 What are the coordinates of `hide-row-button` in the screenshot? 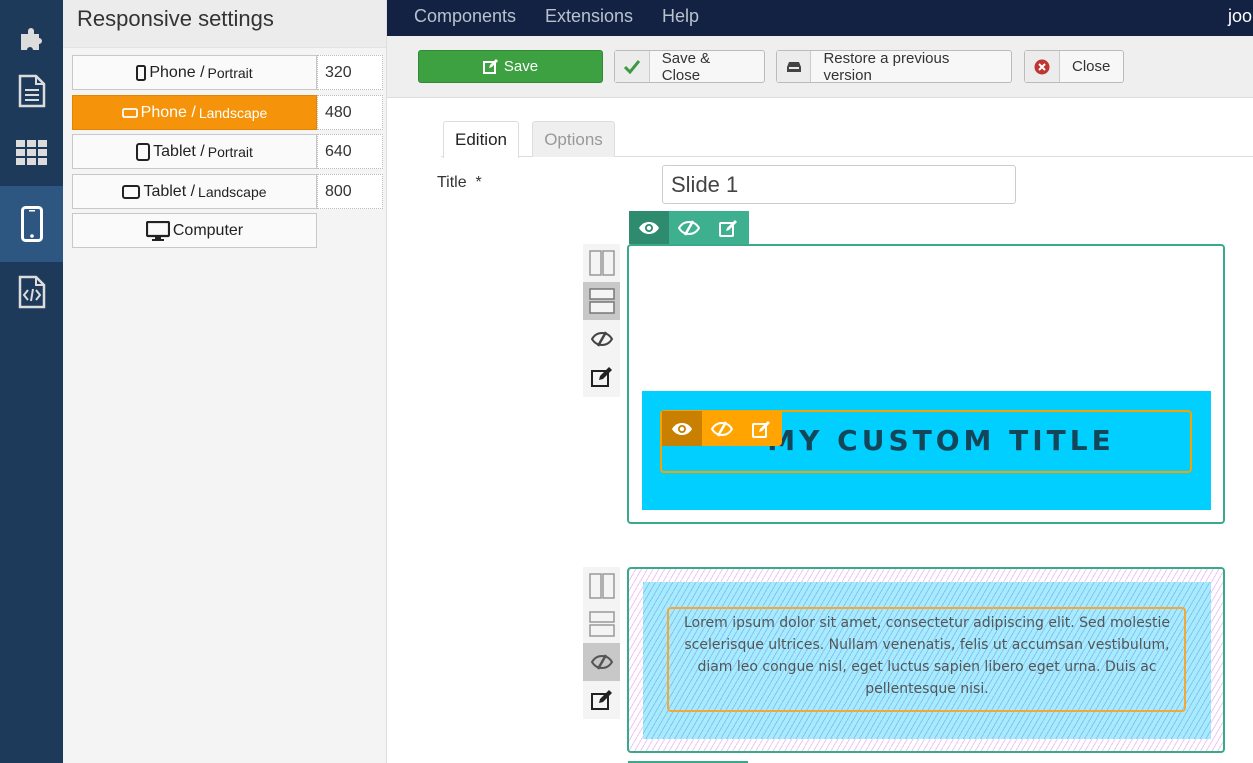 It's located at (689, 227).